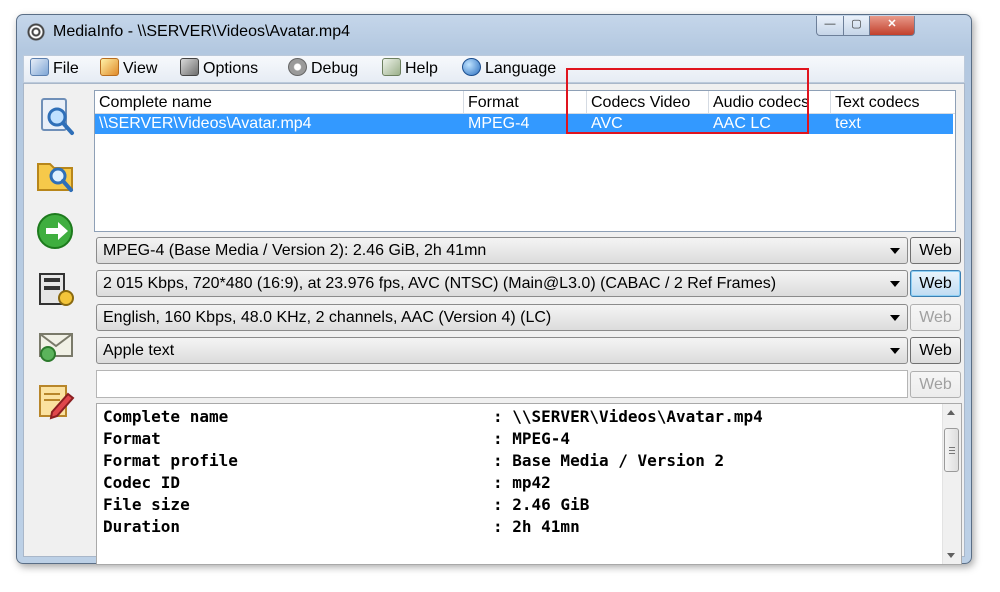  Describe the element at coordinates (140, 68) in the screenshot. I see `menu-view-label: View` at that location.